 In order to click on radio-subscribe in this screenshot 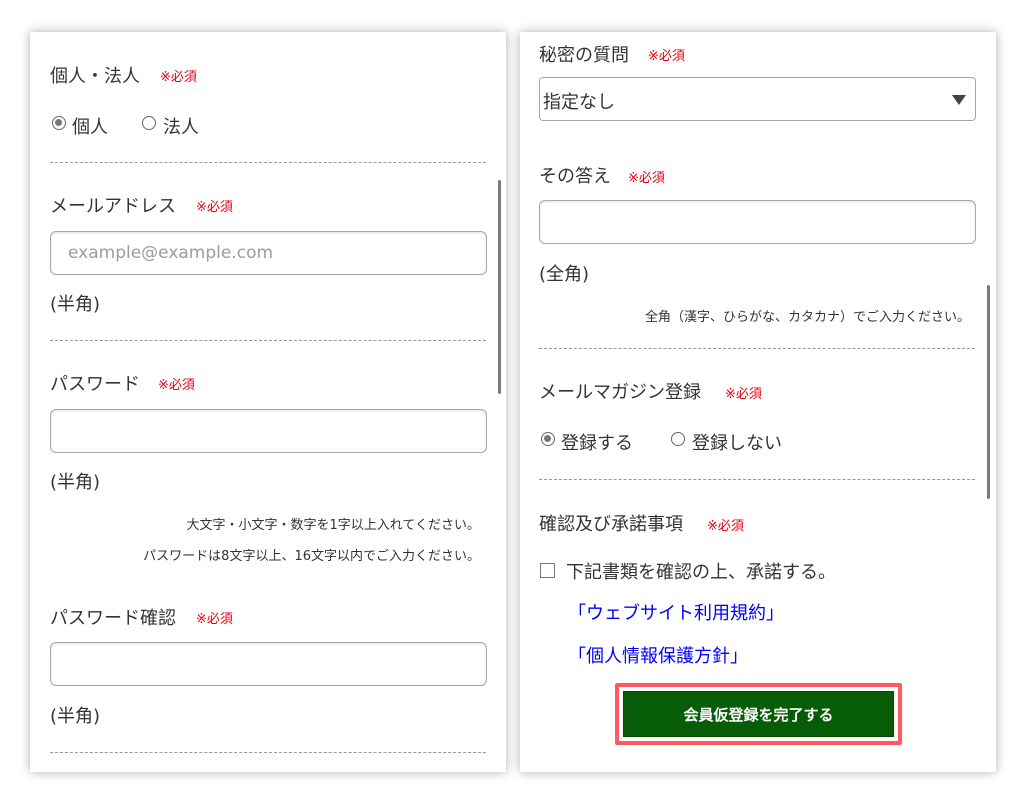, I will do `click(548, 439)`.